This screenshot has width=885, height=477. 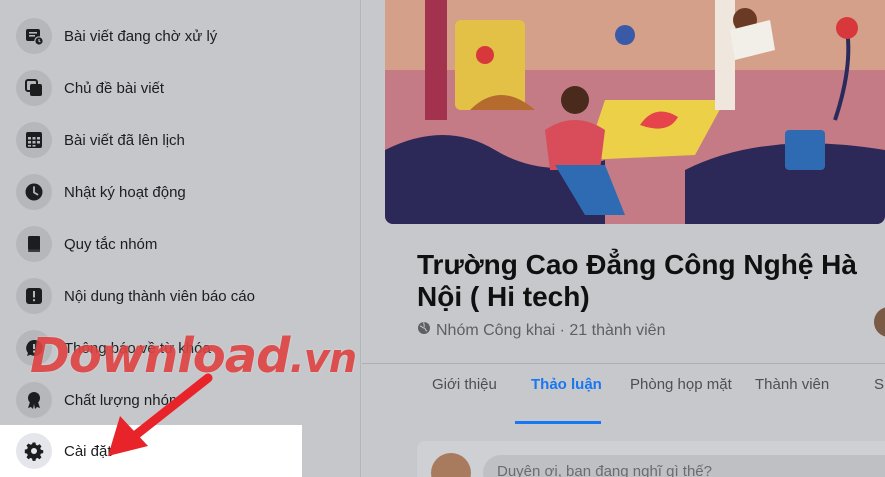 I want to click on tab-members: Thành viên, so click(x=792, y=400).